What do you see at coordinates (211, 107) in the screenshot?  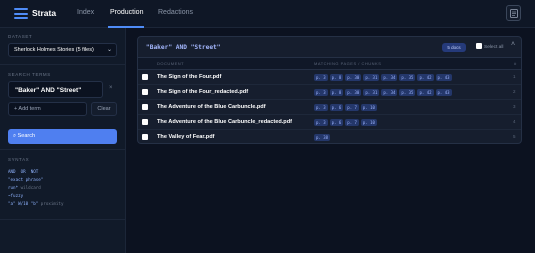 I see `document-name: The Adventure of the Blue Carbuncle.pdf` at bounding box center [211, 107].